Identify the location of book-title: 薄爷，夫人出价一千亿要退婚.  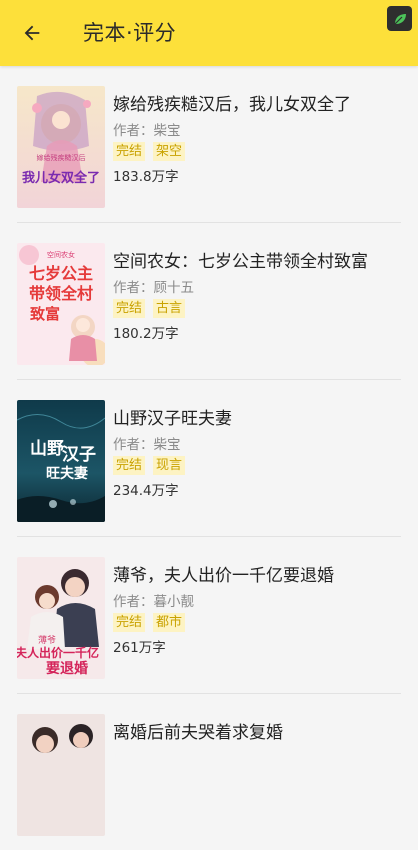
(223, 576).